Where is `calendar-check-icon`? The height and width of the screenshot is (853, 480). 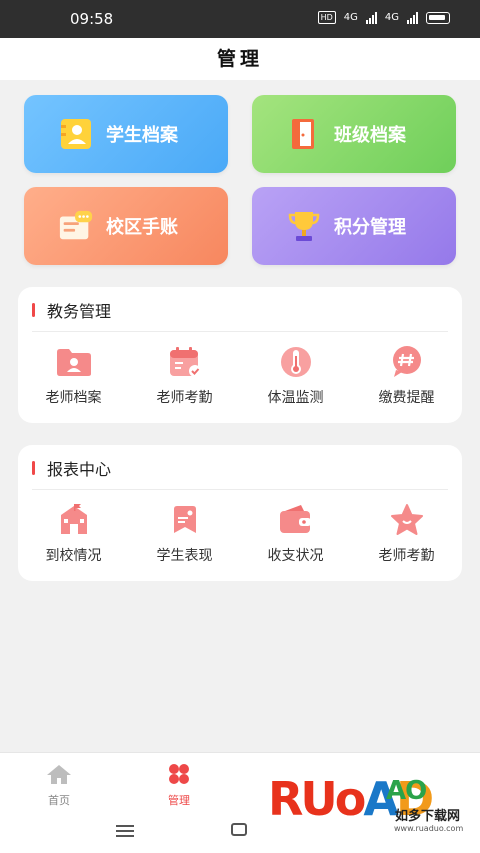 calendar-check-icon is located at coordinates (185, 362).